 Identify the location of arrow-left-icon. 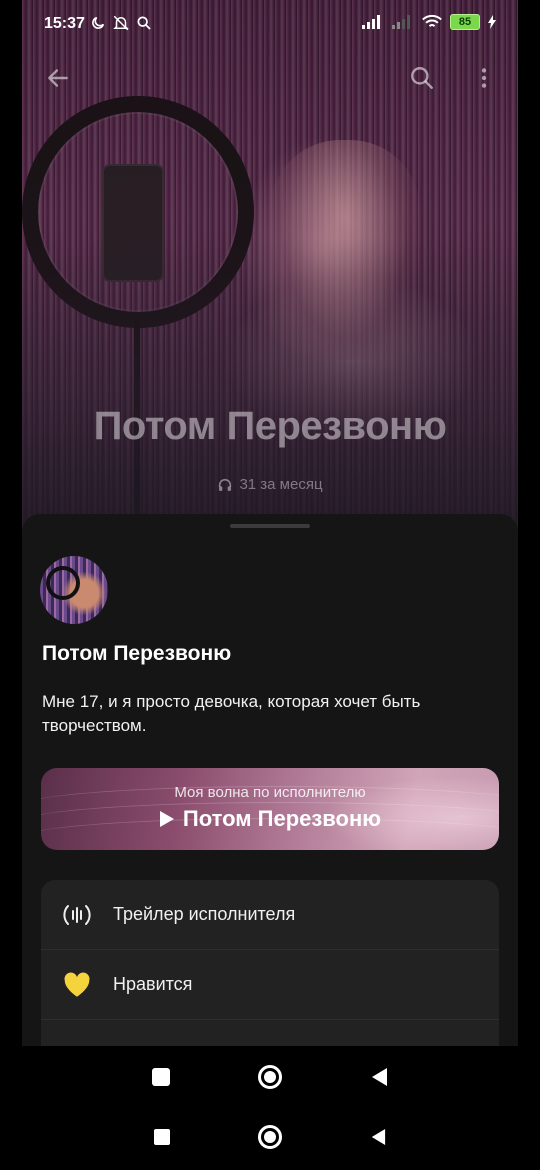
(58, 78).